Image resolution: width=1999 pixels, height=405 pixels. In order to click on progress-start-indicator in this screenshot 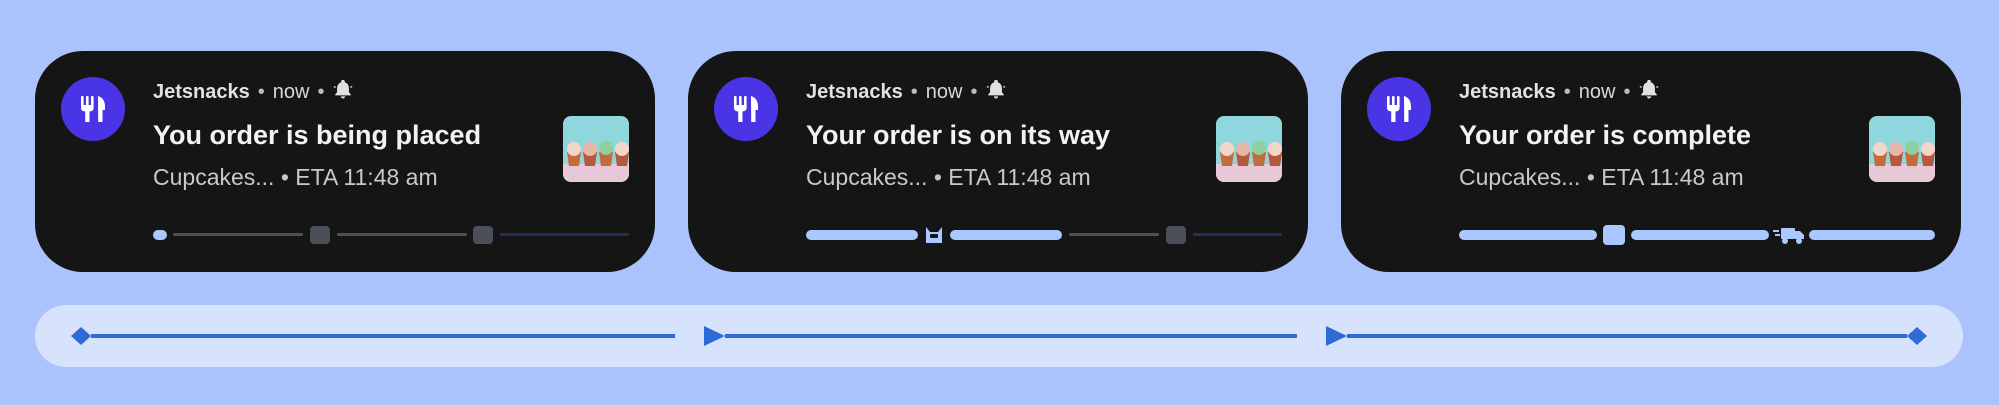, I will do `click(160, 235)`.